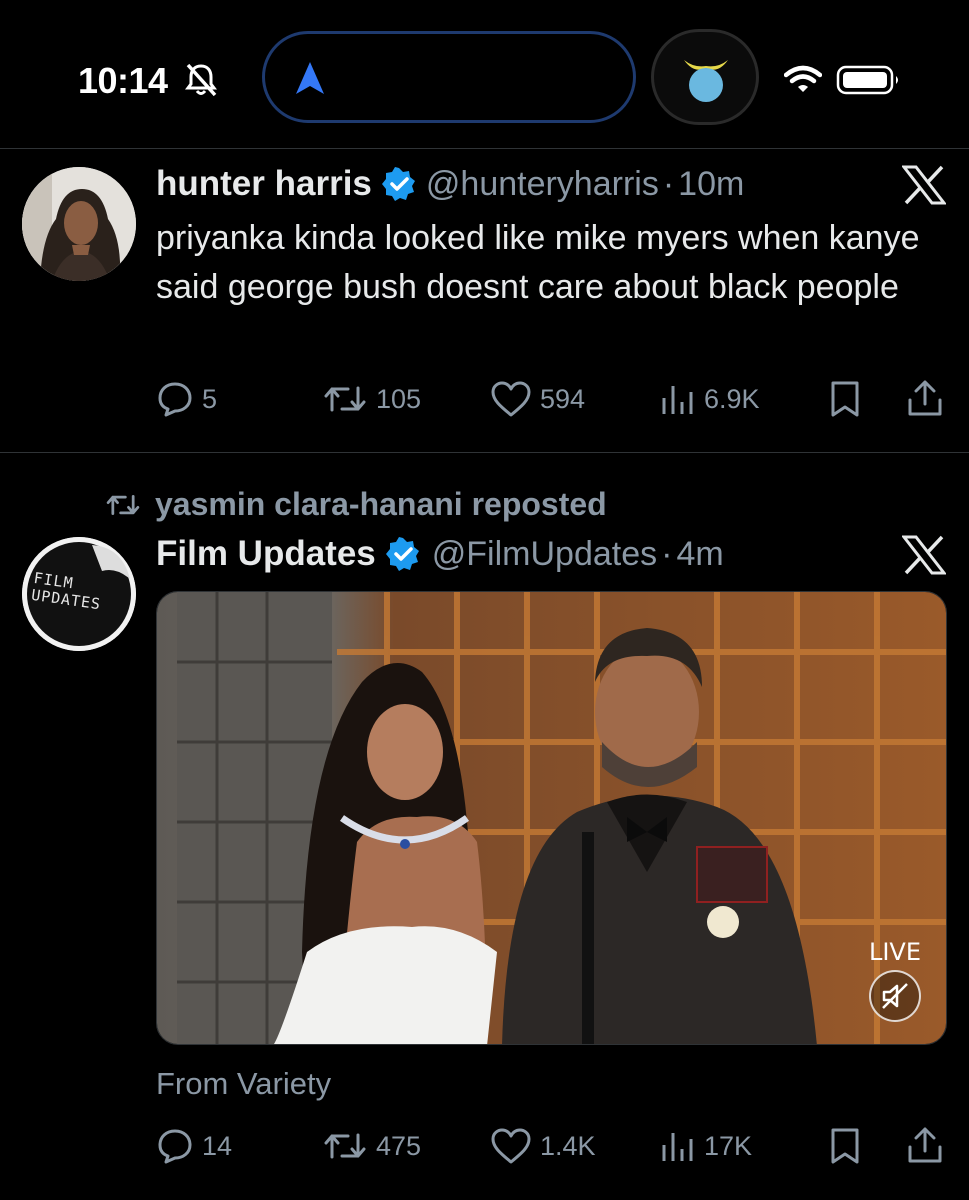 The width and height of the screenshot is (969, 1200). I want to click on author-name: hunter harris, so click(264, 184).